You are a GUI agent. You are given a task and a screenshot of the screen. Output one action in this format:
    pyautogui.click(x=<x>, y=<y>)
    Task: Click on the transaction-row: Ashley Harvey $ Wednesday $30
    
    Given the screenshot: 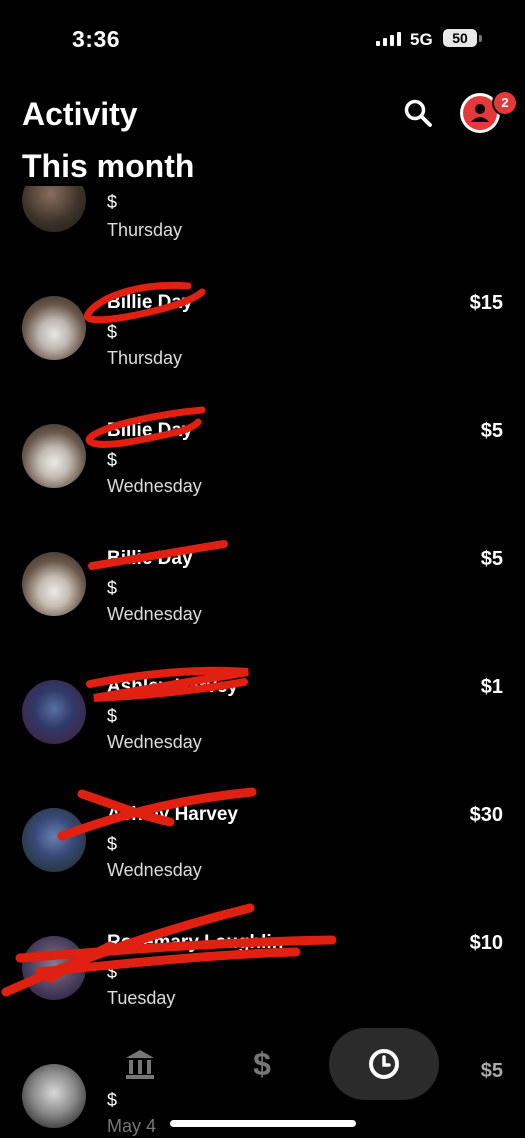 What is the action you would take?
    pyautogui.click(x=262, y=856)
    